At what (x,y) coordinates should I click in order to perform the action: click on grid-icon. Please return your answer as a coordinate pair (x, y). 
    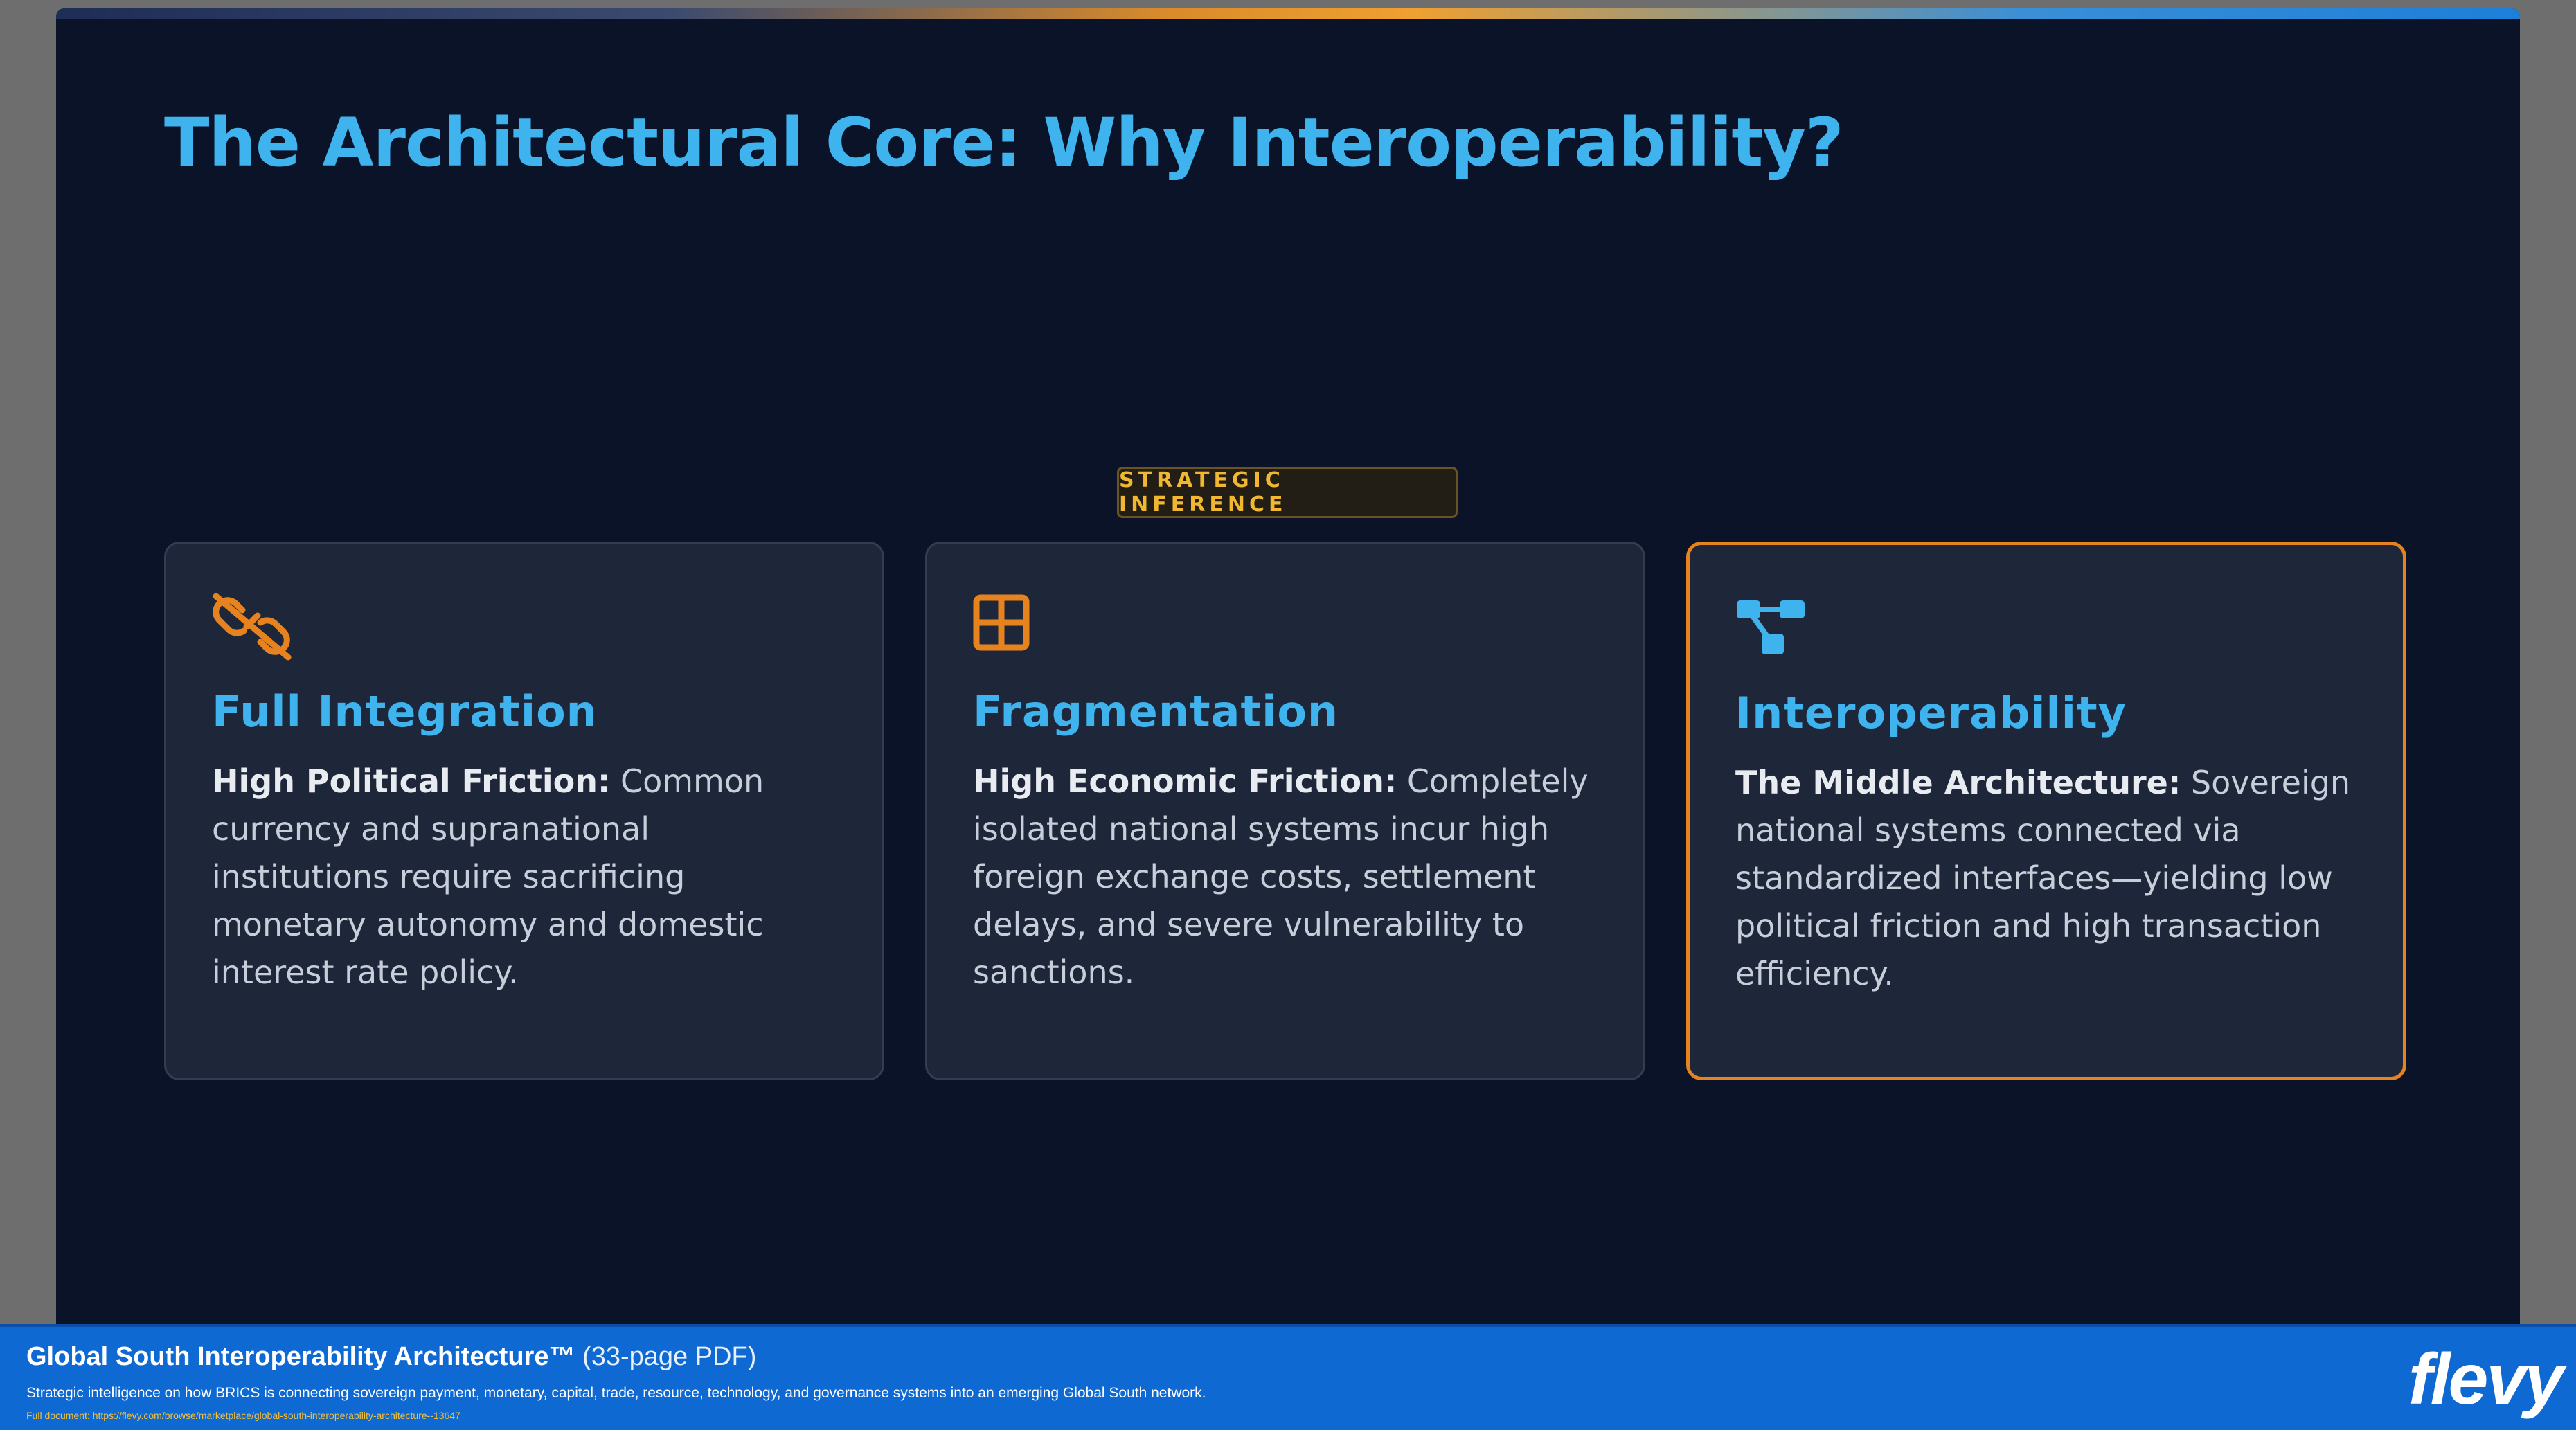
    Looking at the image, I should click on (1001, 622).